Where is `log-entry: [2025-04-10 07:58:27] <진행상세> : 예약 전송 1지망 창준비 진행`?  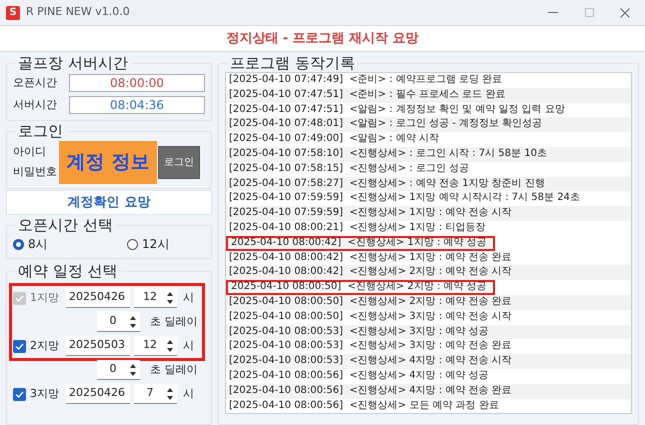
log-entry: [2025-04-10 07:58:27] <진행상세> : 예약 전송 1지망 창준비 진행 is located at coordinates (428, 184).